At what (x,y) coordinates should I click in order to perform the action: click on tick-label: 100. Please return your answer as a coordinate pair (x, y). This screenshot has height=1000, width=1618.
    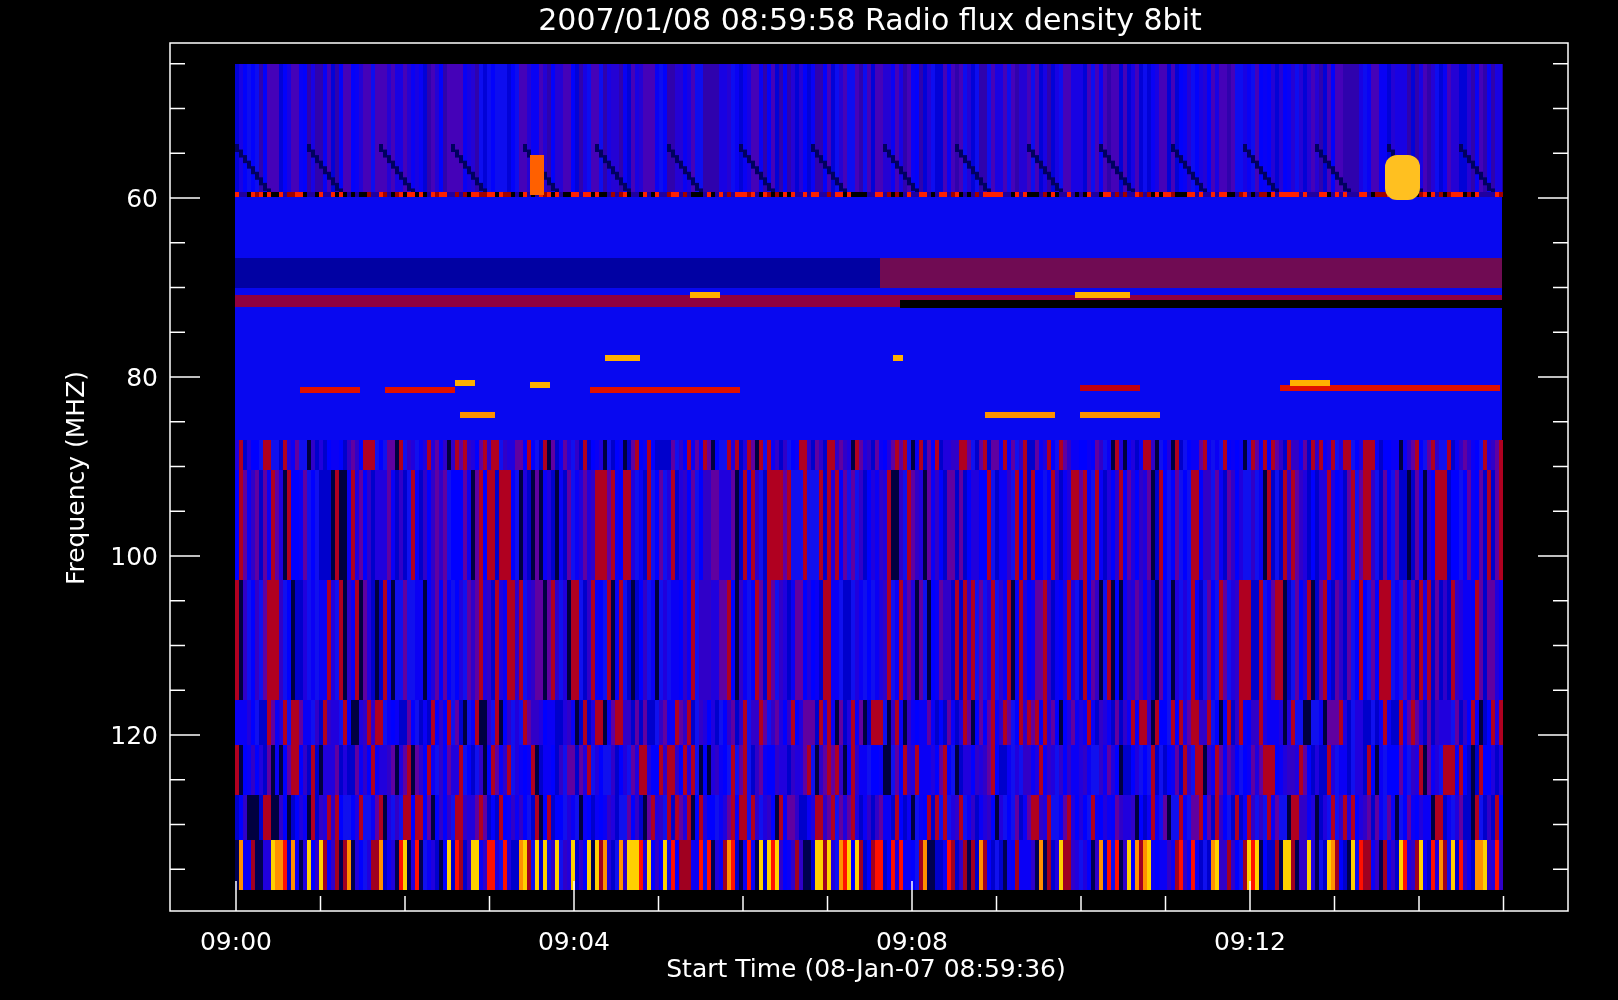
    Looking at the image, I should click on (134, 556).